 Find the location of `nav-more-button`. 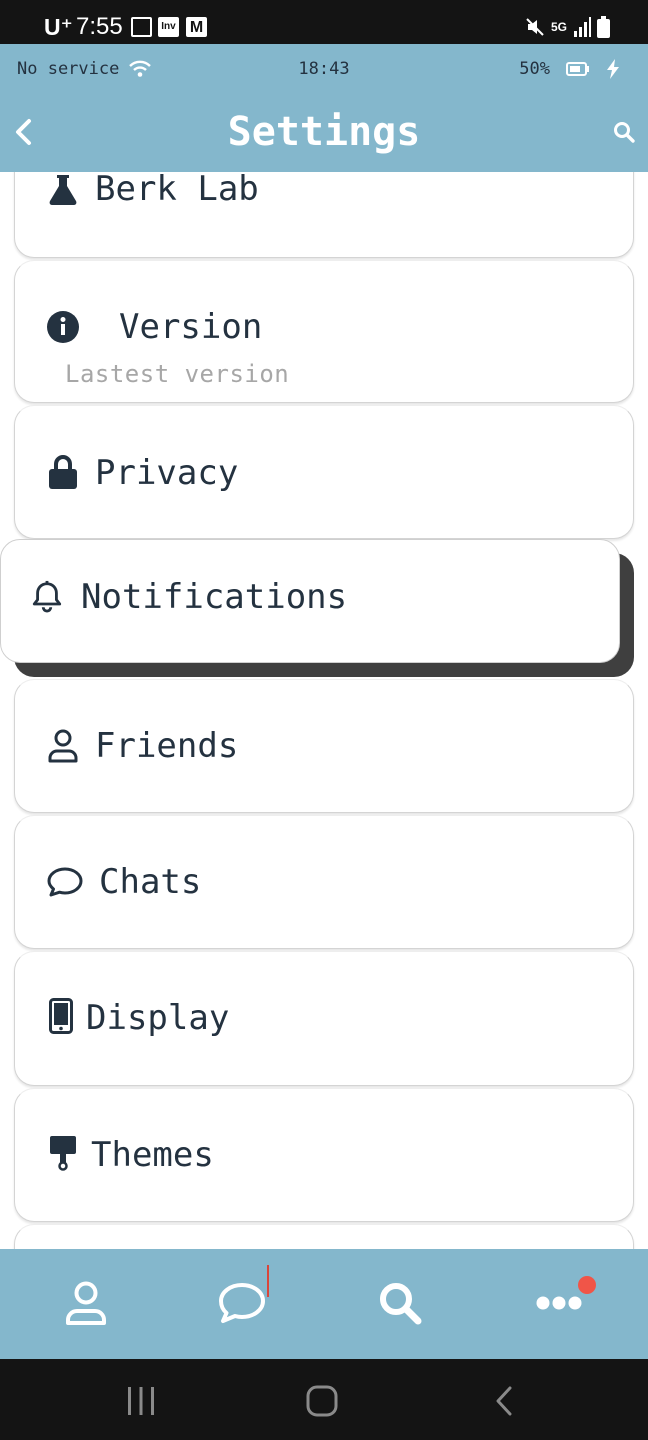

nav-more-button is located at coordinates (559, 1303).